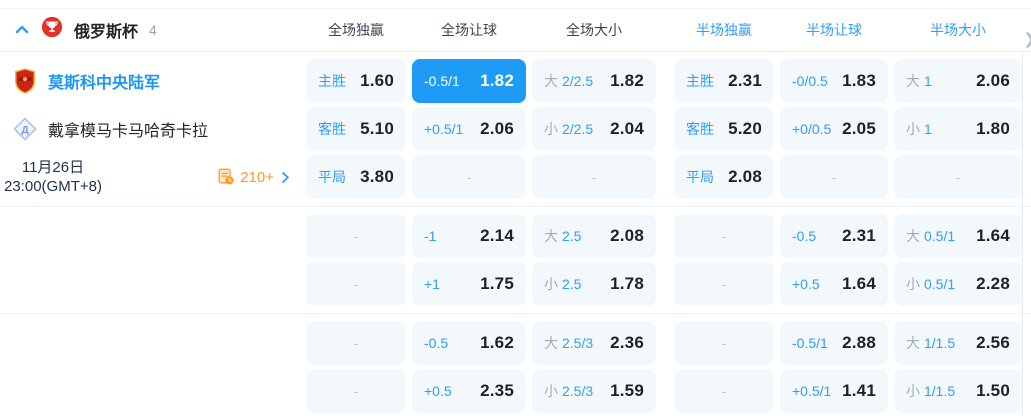  I want to click on odds-cell-hthandicap-home: -0/0.5 1.83, so click(834, 81).